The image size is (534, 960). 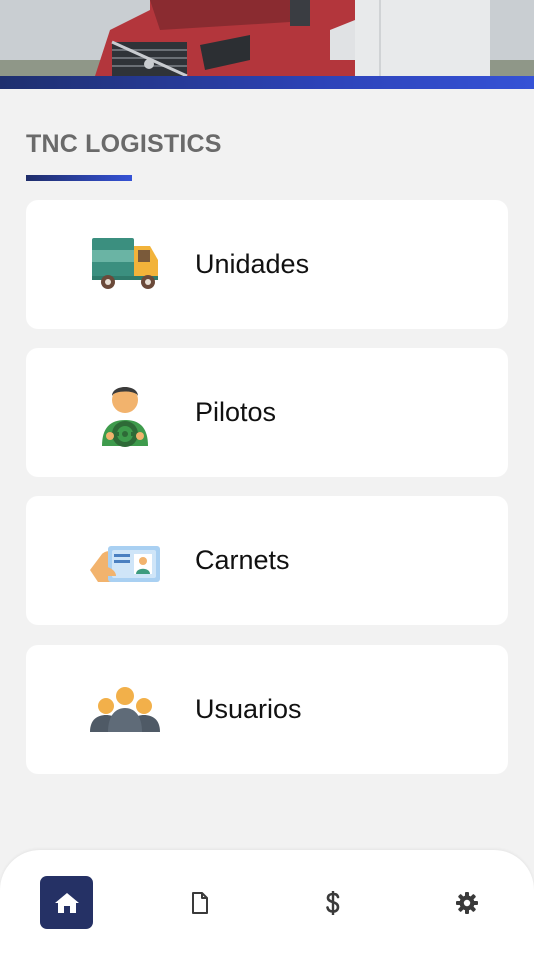 I want to click on nav-documents-button, so click(x=199, y=902).